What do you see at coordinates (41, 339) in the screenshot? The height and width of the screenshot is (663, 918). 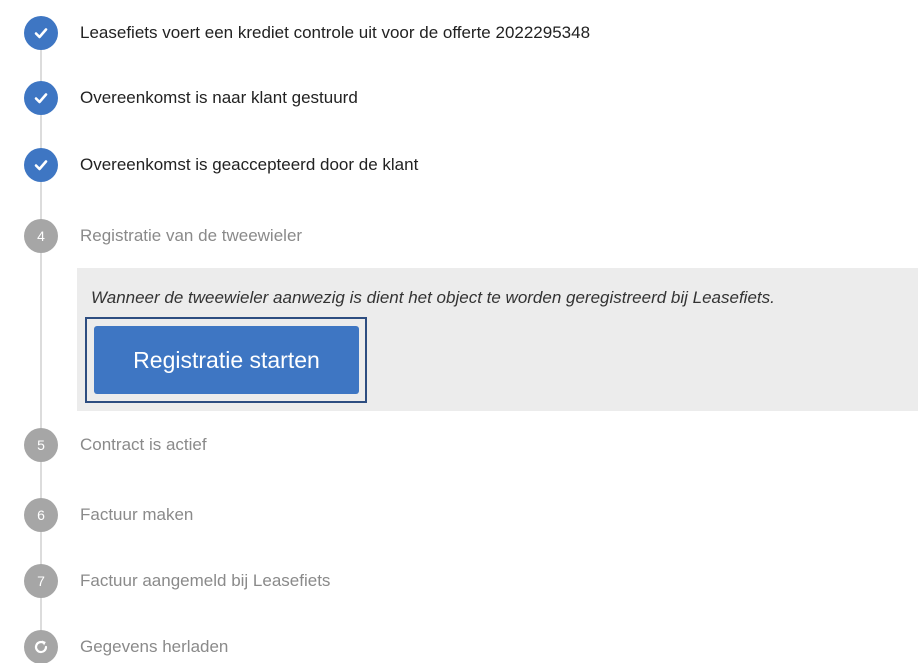 I see `timeline-line` at bounding box center [41, 339].